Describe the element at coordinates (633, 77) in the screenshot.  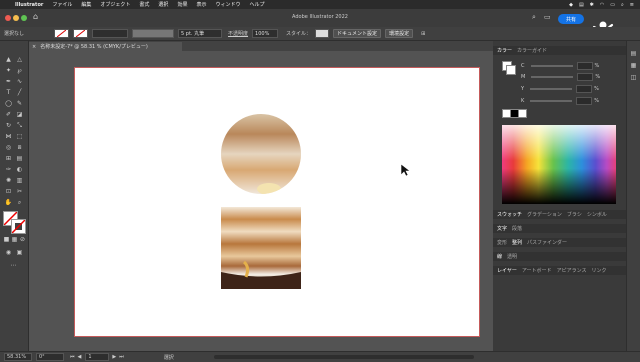
I see `assets-icon: ◫` at that location.